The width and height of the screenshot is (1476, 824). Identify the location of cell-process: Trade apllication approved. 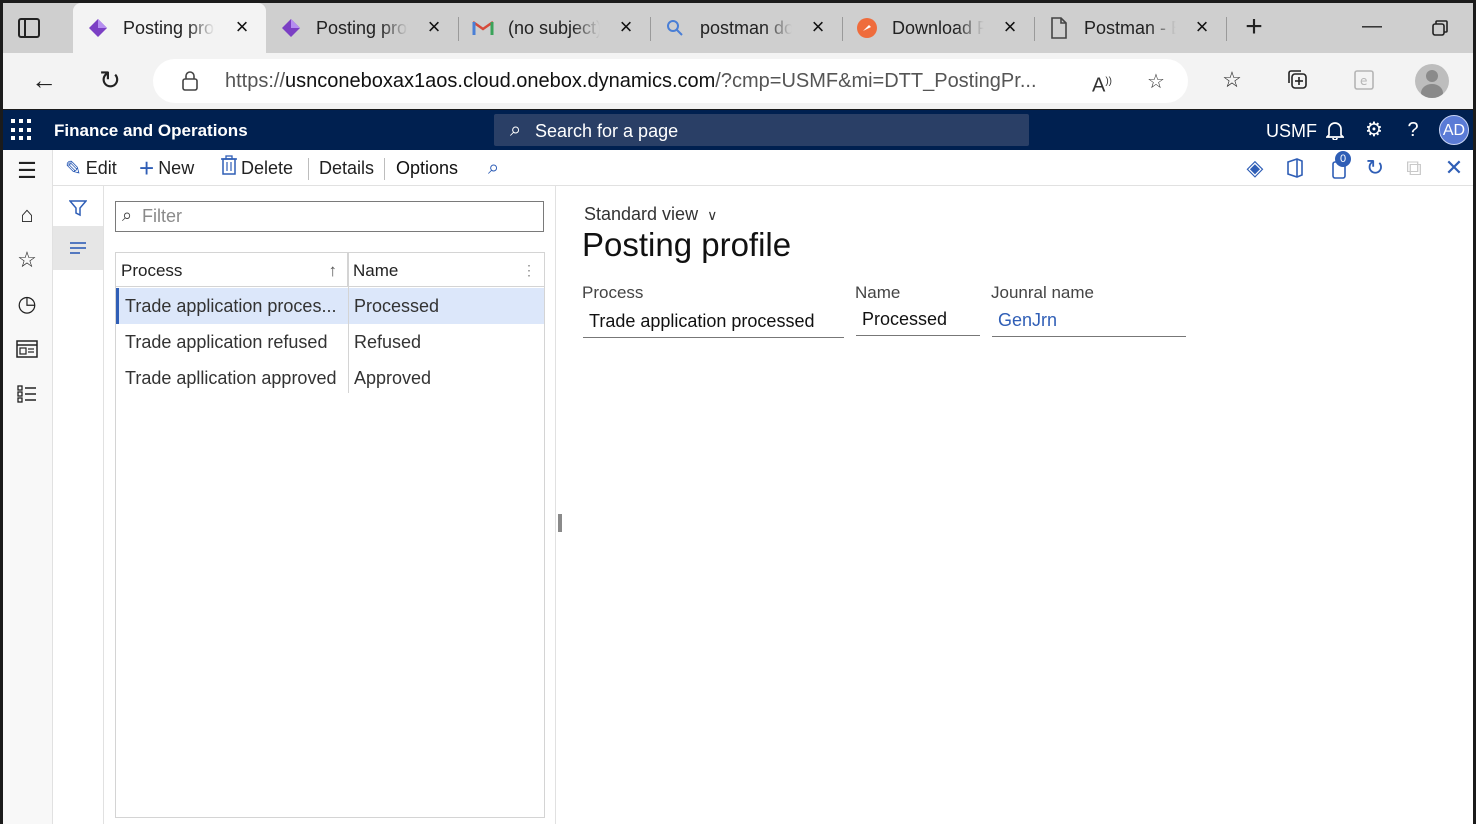
(231, 378).